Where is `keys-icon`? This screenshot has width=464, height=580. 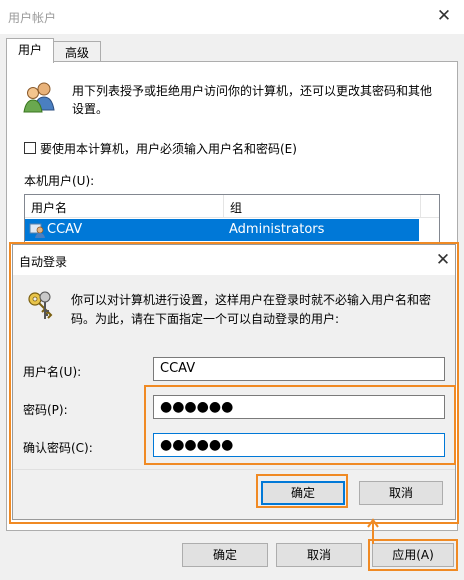
keys-icon is located at coordinates (40, 305).